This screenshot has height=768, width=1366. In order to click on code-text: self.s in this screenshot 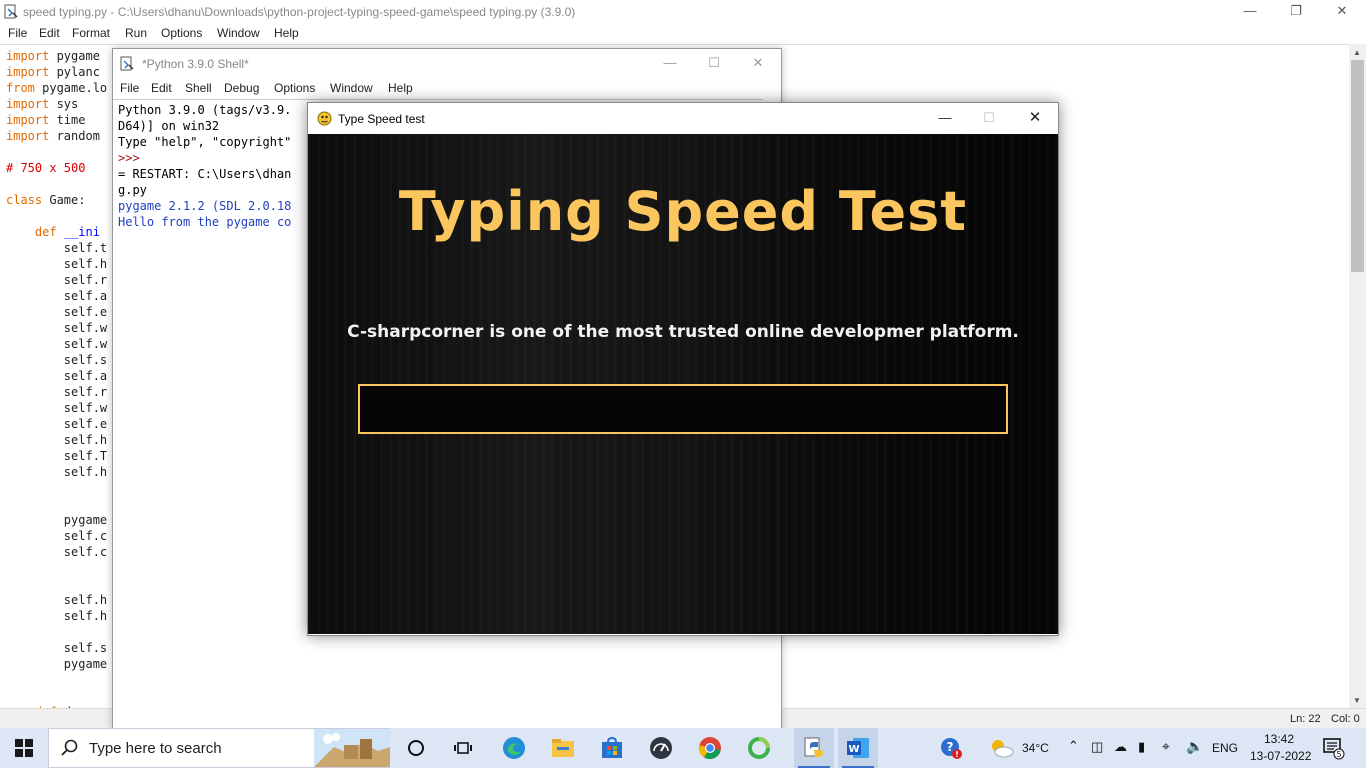, I will do `click(57, 360)`.